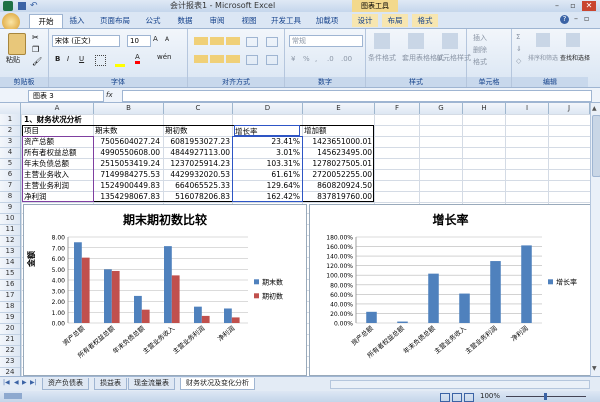 The width and height of the screenshot is (600, 402). I want to click on insert-function-icon: fx, so click(109, 95).